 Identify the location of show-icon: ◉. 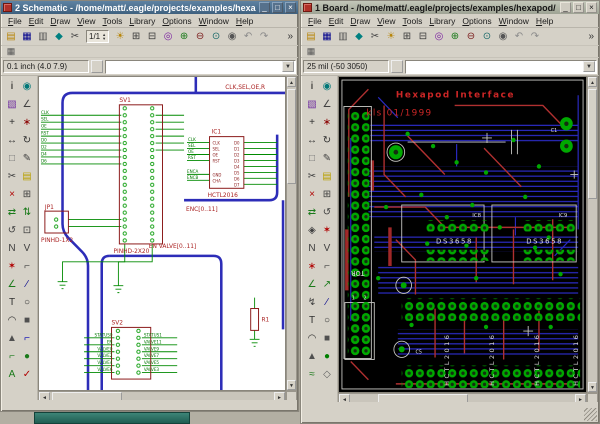
(27, 87).